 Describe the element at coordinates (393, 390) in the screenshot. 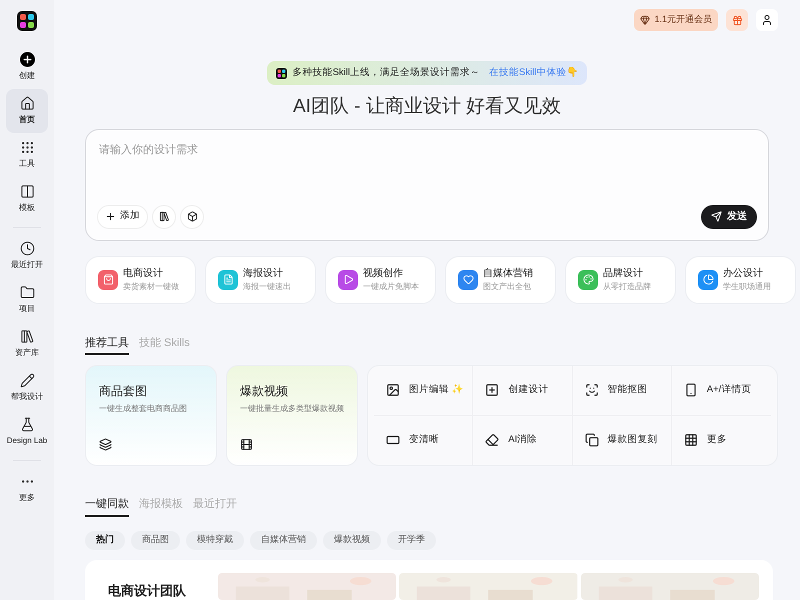

I see `image-icon` at that location.